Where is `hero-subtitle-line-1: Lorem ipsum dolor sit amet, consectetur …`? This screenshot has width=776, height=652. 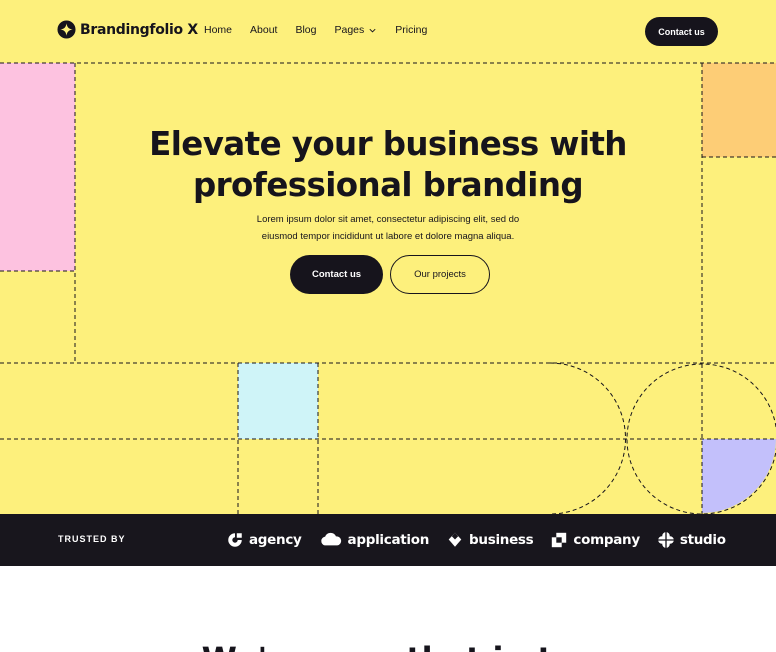 hero-subtitle-line-1: Lorem ipsum dolor sit amet, consectetur … is located at coordinates (388, 219).